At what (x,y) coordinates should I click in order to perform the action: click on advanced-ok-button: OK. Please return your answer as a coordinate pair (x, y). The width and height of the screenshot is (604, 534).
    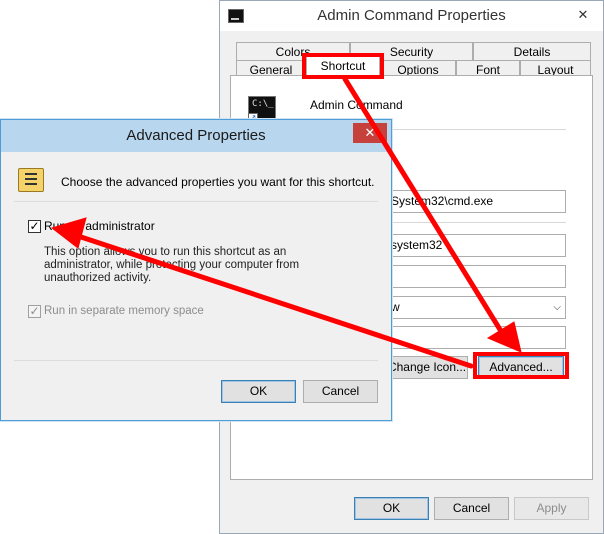
    Looking at the image, I should click on (258, 391).